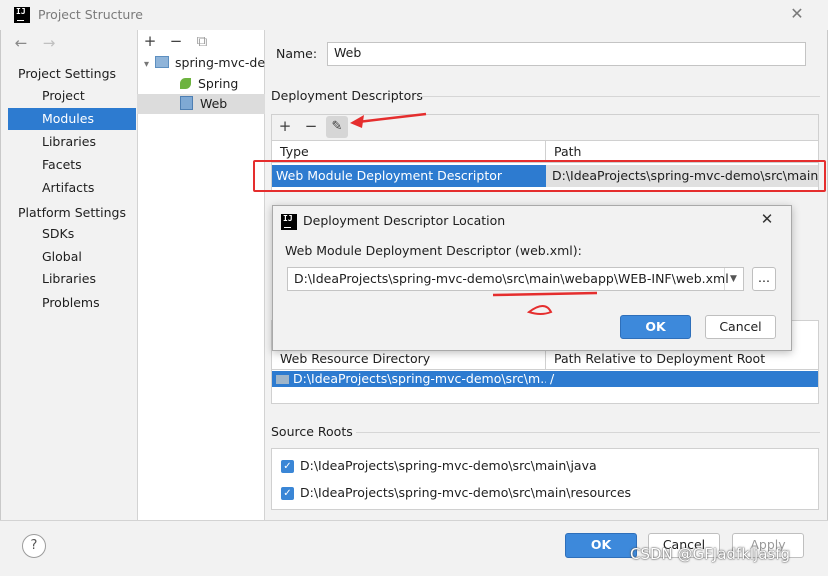 The image size is (828, 576). What do you see at coordinates (185, 83) in the screenshot?
I see `spring-leaf-icon` at bounding box center [185, 83].